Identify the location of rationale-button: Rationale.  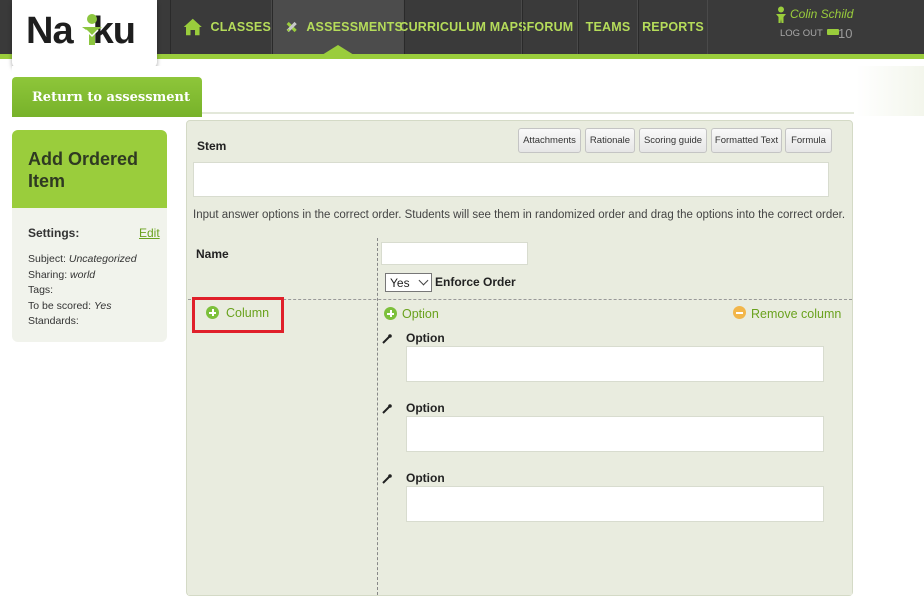
(610, 140).